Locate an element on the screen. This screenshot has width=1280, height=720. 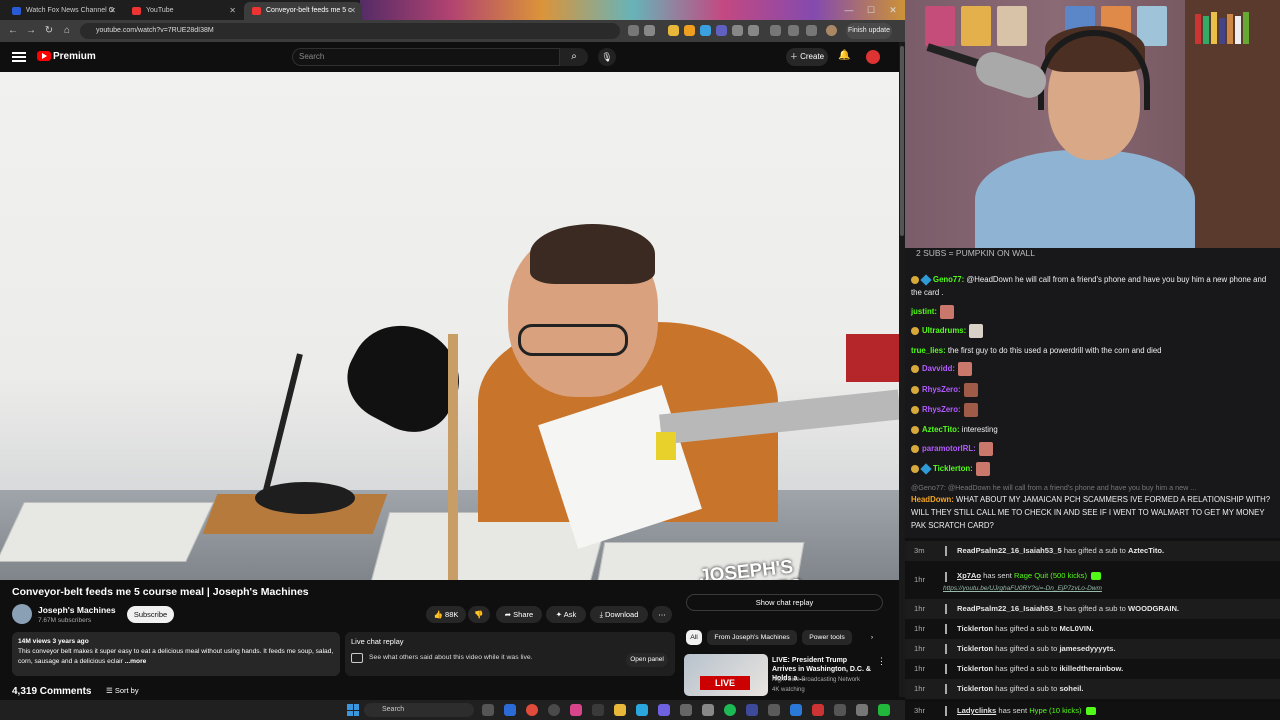
chat-username: Ticklerton: is located at coordinates (953, 468).